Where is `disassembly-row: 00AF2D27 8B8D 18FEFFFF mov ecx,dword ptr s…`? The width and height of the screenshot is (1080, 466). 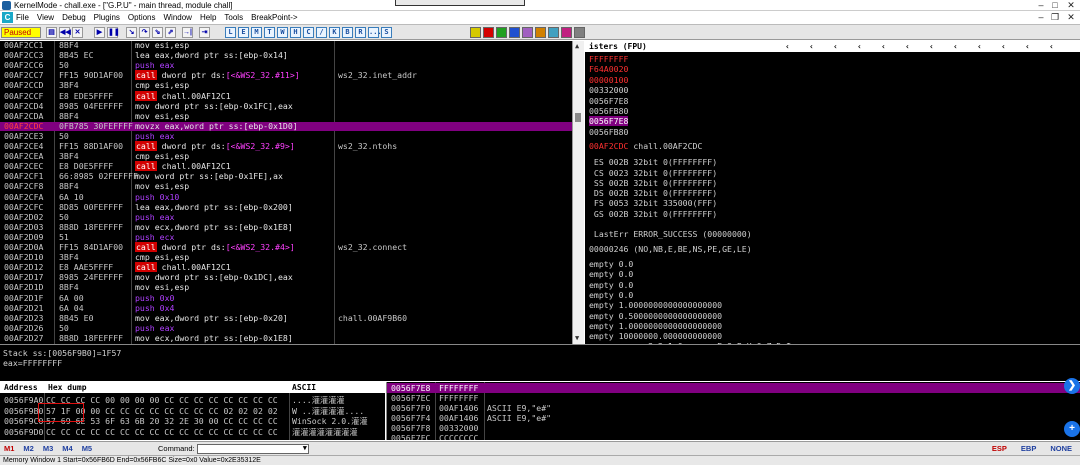 disassembly-row: 00AF2D27 8B8D 18FEFFFF mov ecx,dword ptr s… is located at coordinates (286, 338).